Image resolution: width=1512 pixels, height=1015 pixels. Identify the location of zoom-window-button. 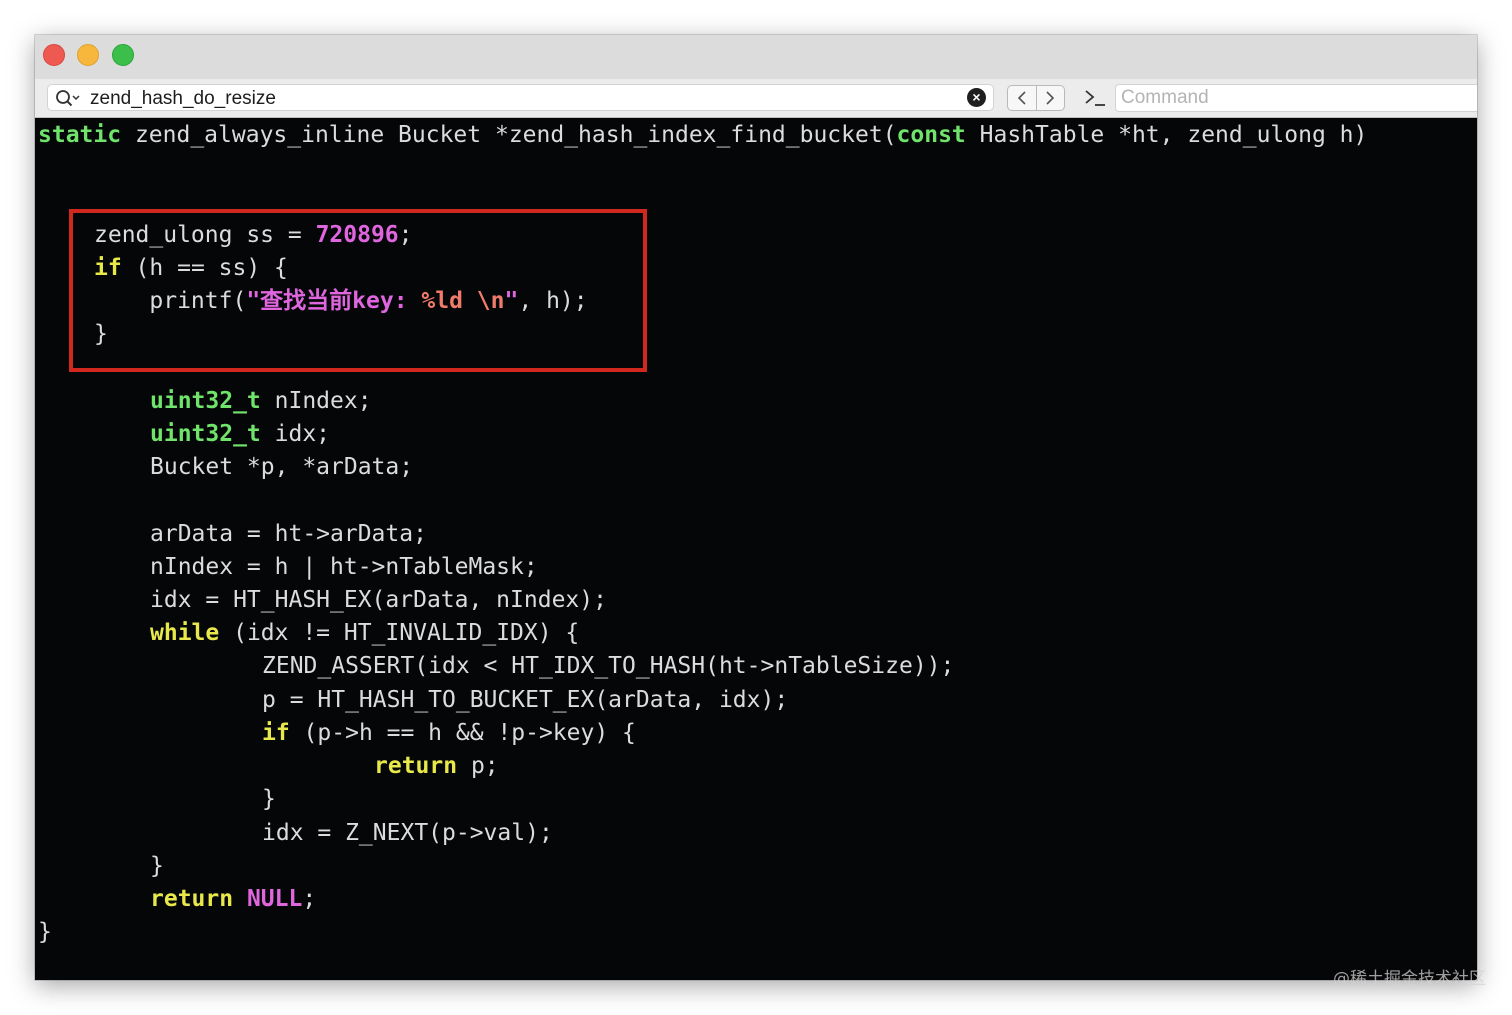
(123, 55).